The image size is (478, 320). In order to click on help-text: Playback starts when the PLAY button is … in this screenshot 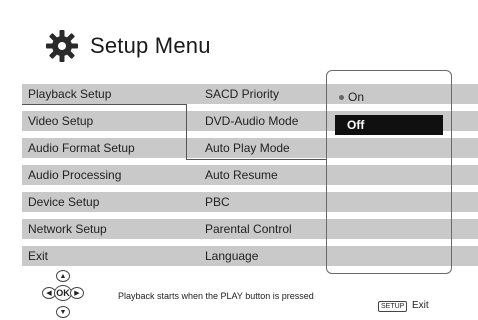, I will do `click(216, 296)`.